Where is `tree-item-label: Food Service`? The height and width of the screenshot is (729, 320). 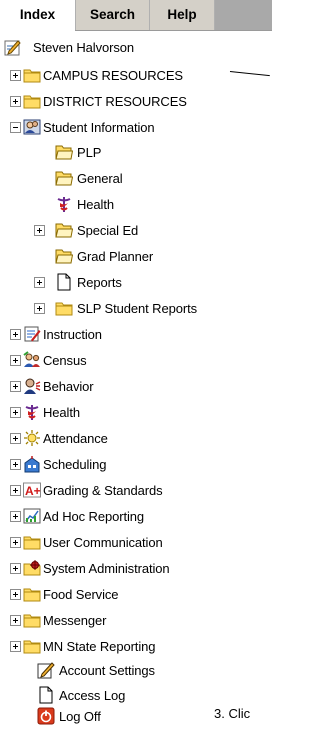 tree-item-label: Food Service is located at coordinates (81, 594).